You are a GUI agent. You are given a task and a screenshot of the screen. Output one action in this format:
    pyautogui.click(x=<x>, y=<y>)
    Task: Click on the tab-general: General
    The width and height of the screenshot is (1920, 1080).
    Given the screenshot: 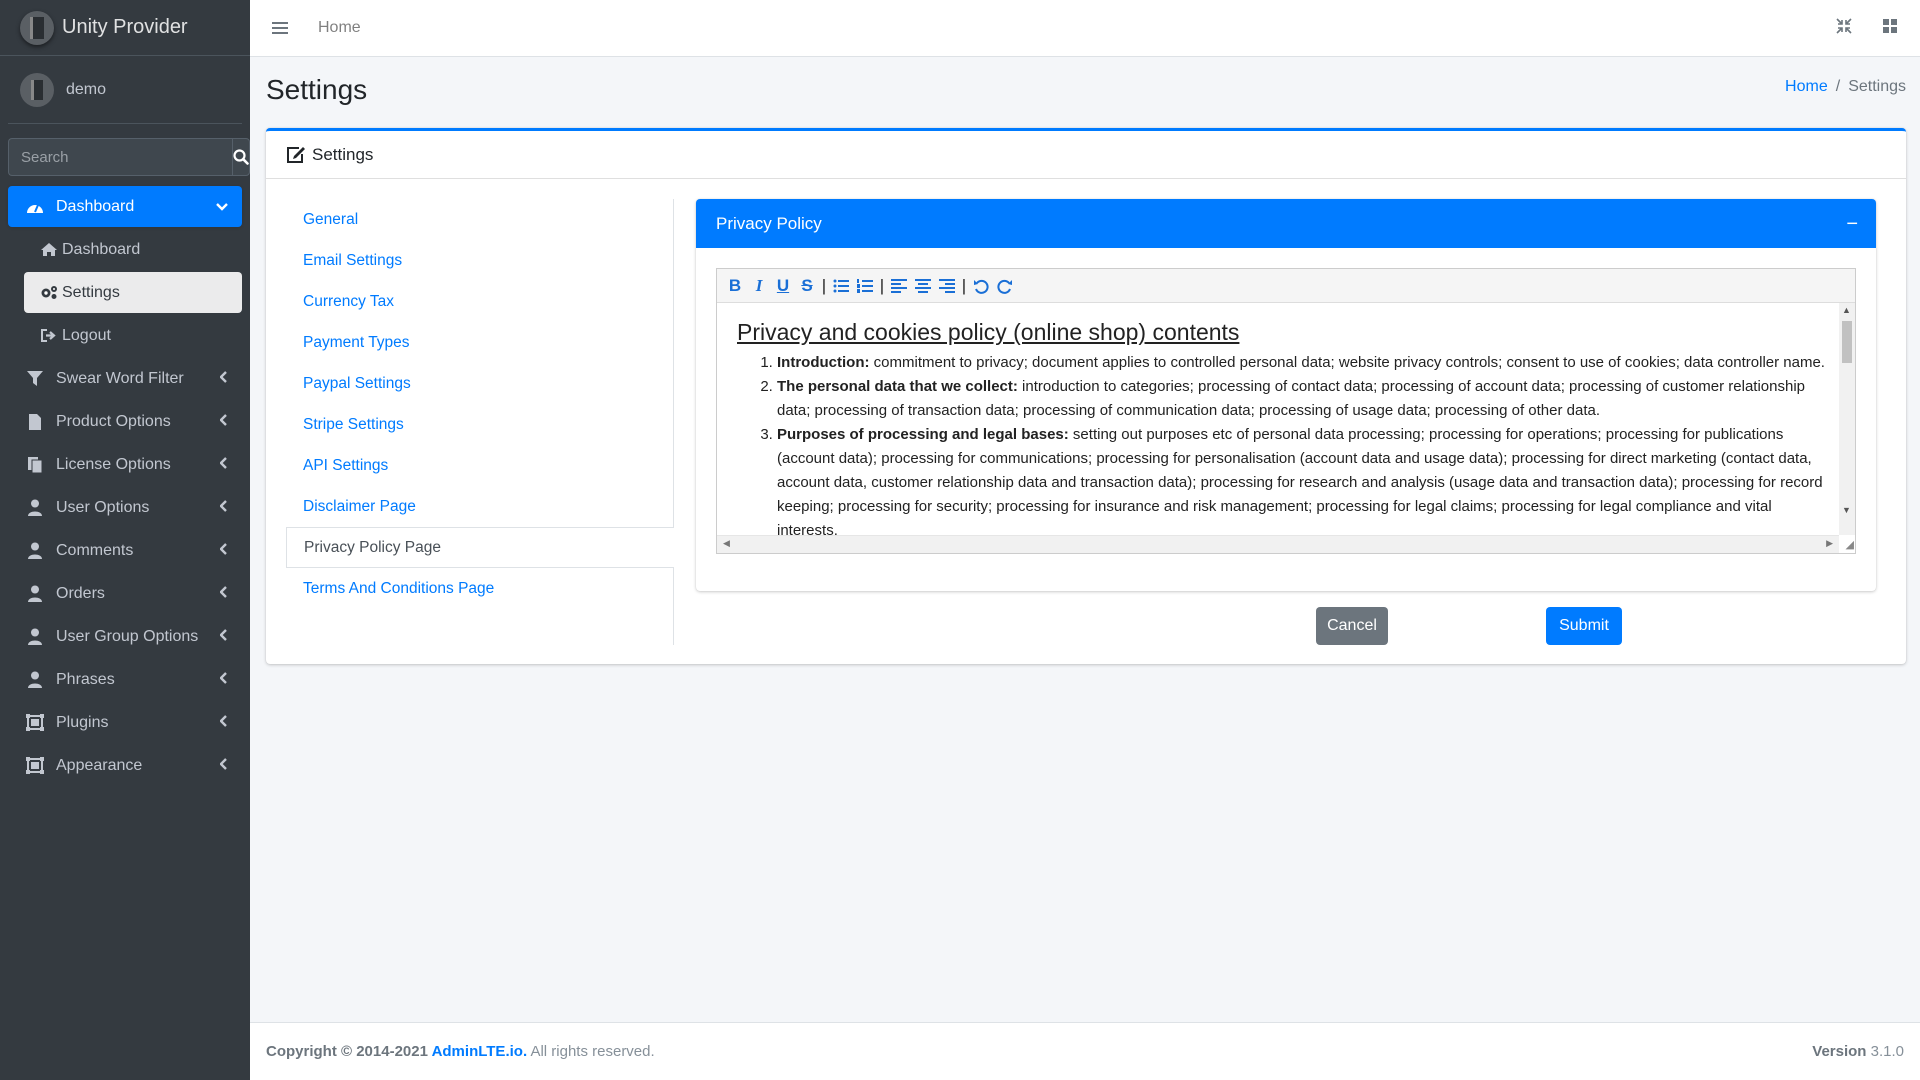 What is the action you would take?
    pyautogui.click(x=479, y=219)
    